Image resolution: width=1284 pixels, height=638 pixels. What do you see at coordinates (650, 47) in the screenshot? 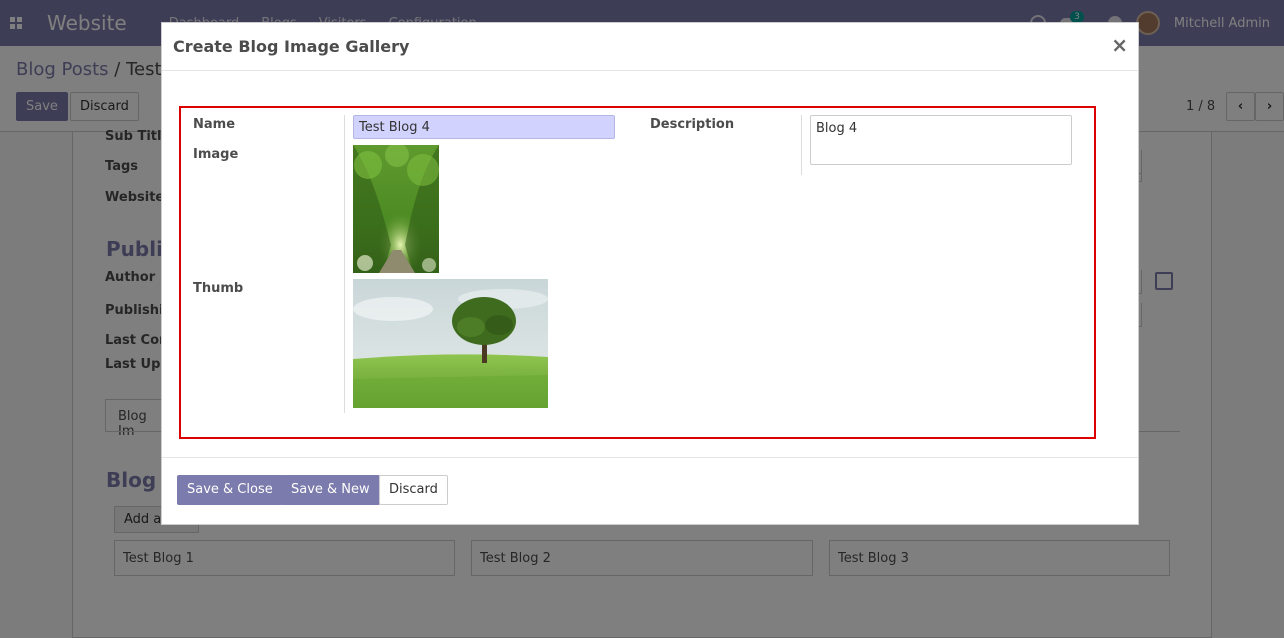
I see `modal-header: Create Blog Image Gallery ×` at bounding box center [650, 47].